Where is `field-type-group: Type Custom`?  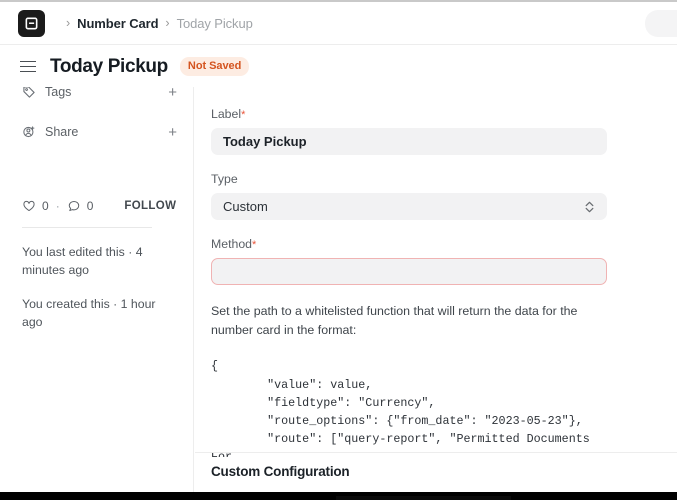
field-type-group: Type Custom is located at coordinates (409, 196).